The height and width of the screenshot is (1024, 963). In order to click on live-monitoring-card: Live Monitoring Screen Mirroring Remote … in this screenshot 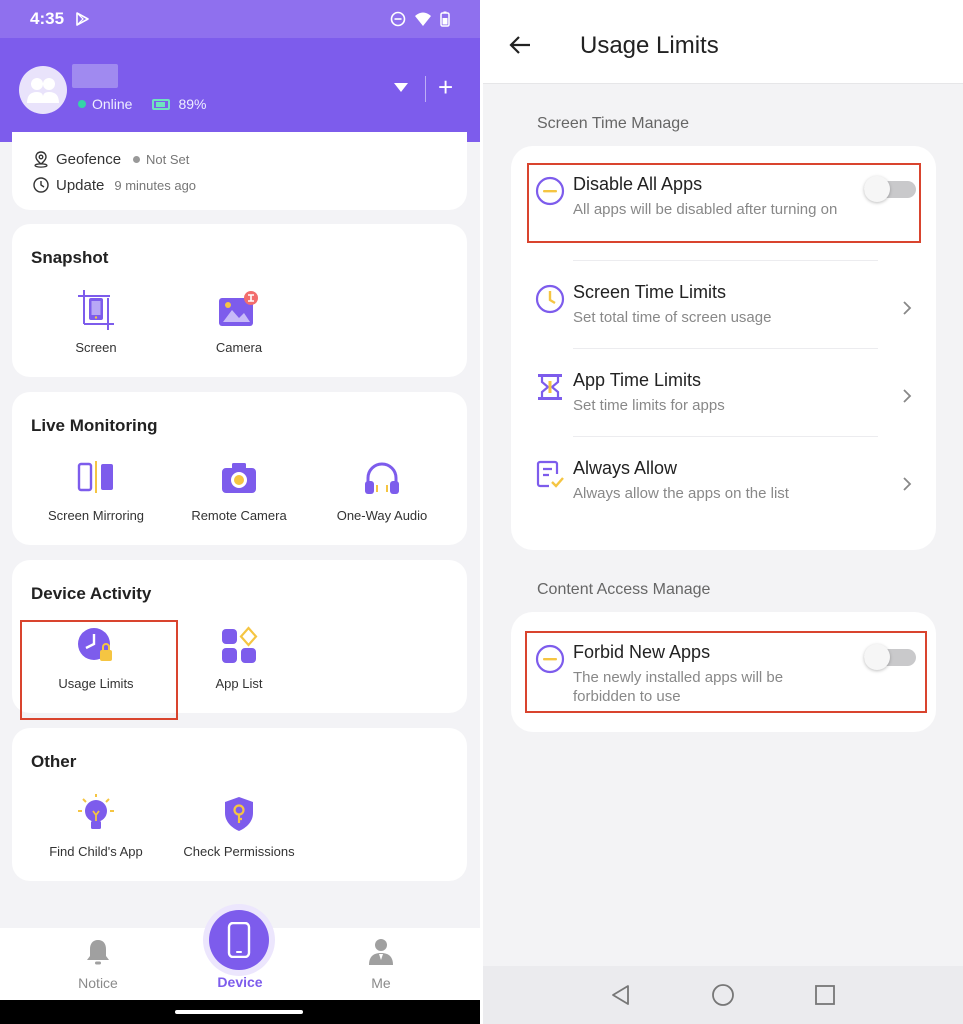, I will do `click(239, 468)`.